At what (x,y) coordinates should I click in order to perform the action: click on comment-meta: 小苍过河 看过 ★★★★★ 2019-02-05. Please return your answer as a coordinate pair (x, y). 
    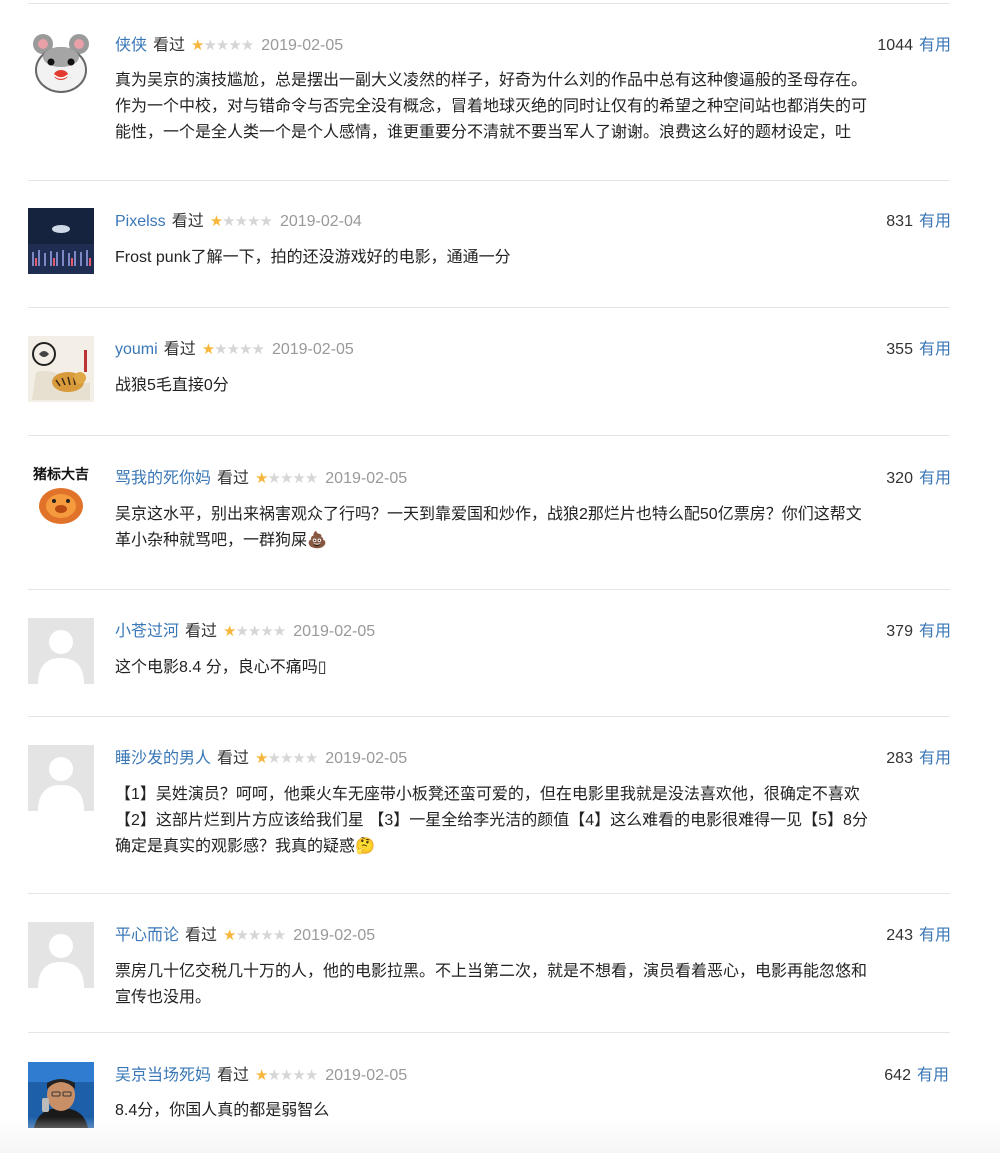
    Looking at the image, I should click on (245, 632).